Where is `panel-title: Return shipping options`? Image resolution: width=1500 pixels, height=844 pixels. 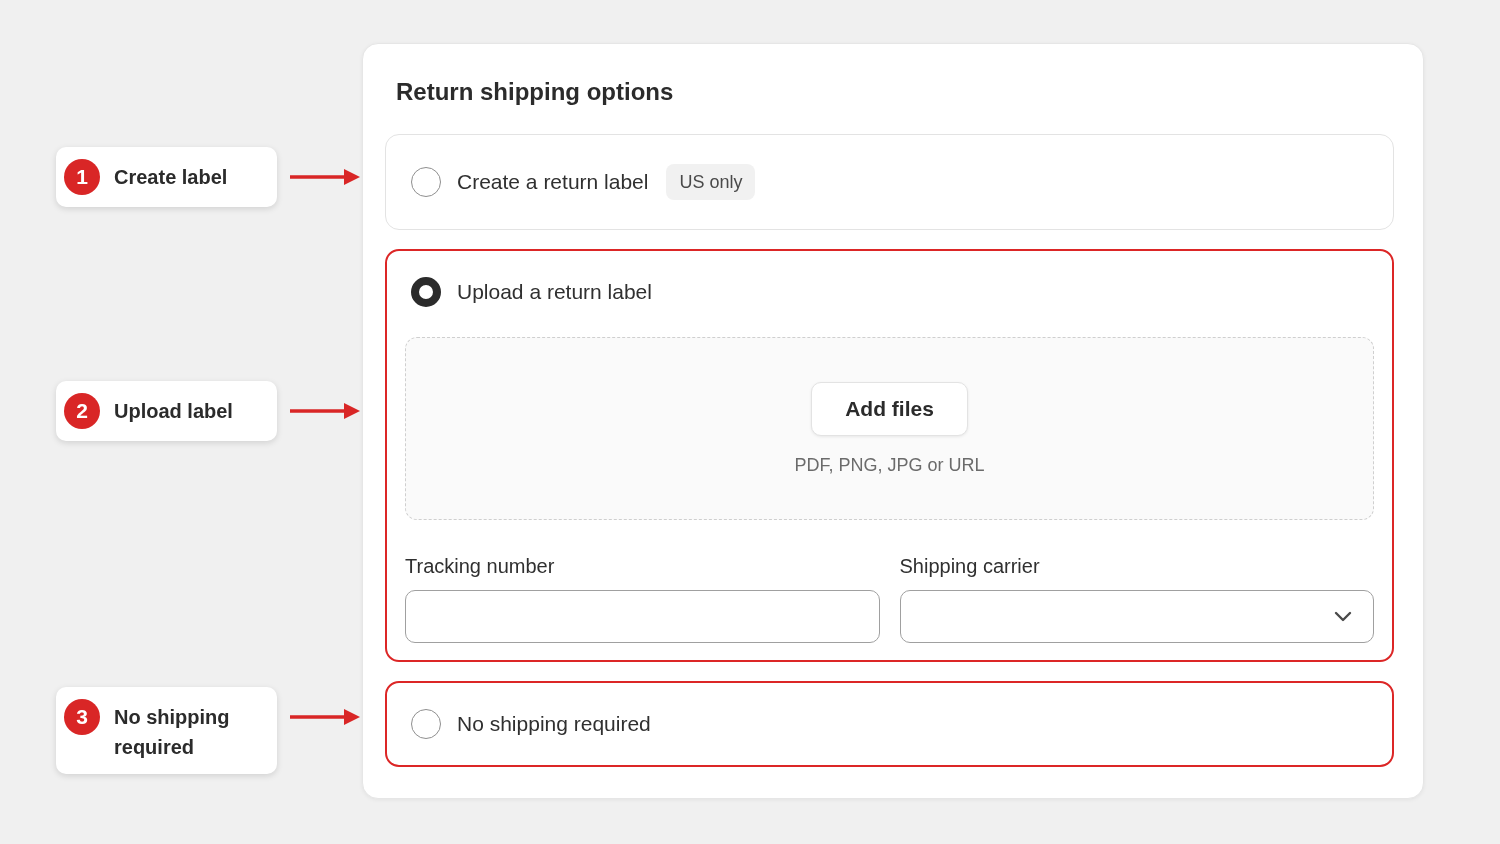
panel-title: Return shipping options is located at coordinates (535, 92).